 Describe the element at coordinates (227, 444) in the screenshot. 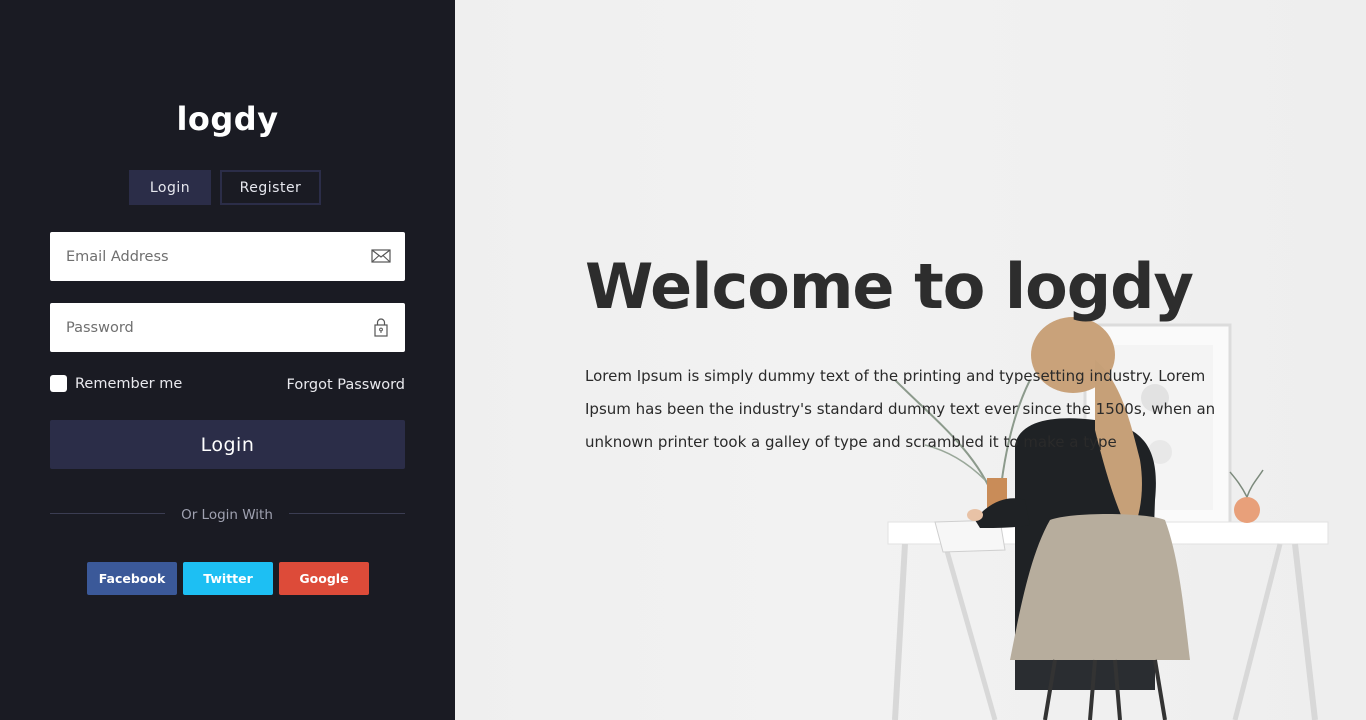

I see `login-button: Login` at that location.